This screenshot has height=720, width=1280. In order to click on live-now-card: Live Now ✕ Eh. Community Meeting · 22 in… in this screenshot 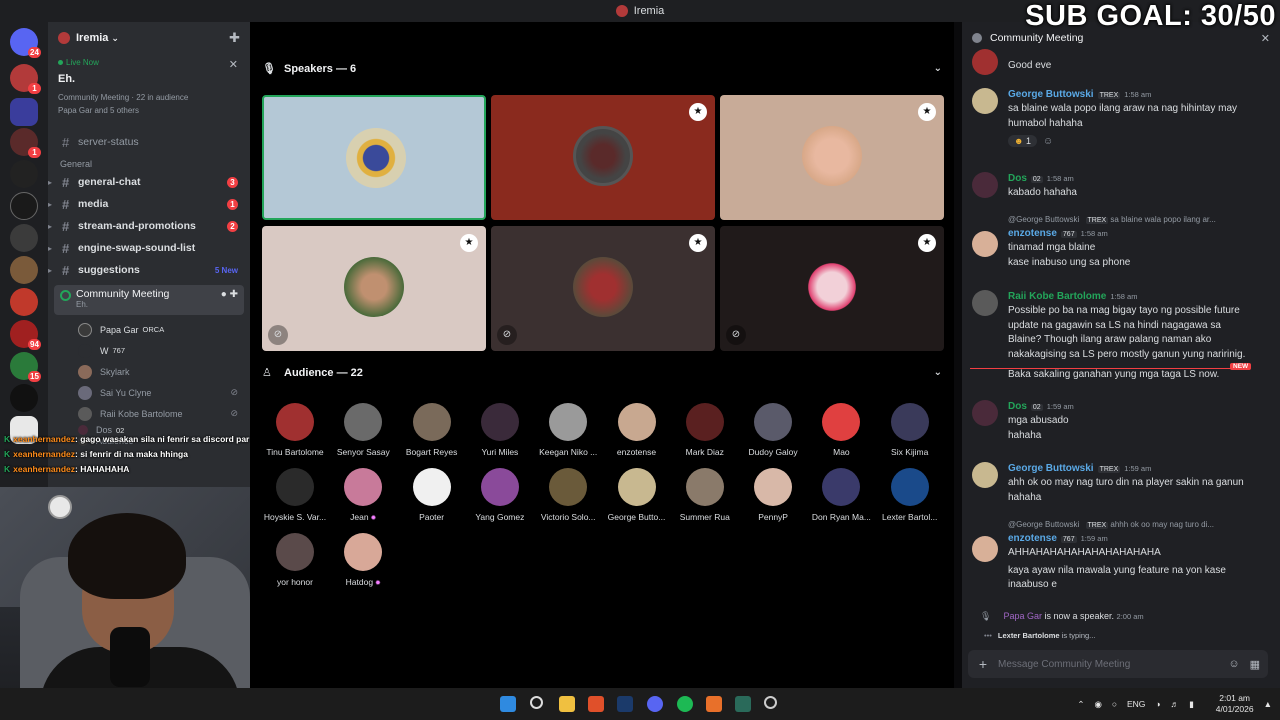, I will do `click(149, 89)`.